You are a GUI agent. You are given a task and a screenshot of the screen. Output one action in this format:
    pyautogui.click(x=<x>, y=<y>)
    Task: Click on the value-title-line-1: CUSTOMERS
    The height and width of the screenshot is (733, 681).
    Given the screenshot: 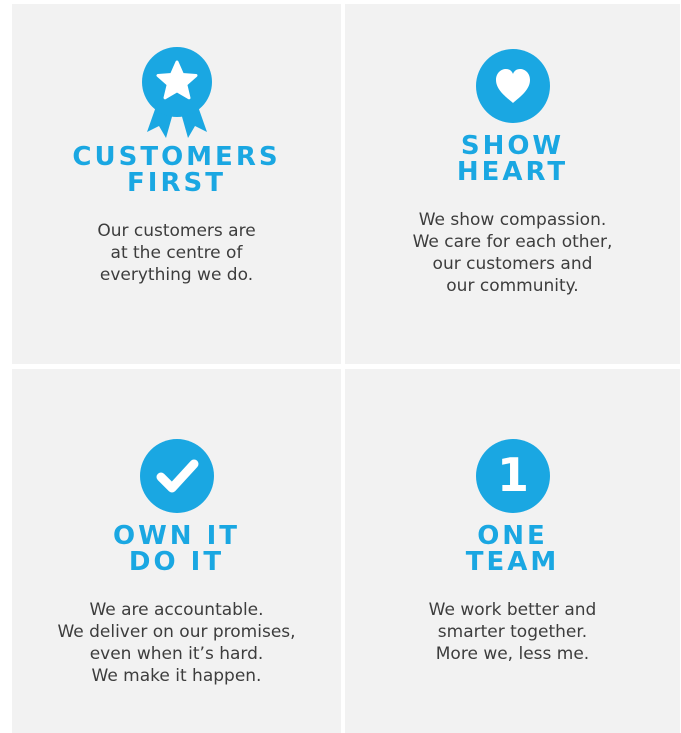 What is the action you would take?
    pyautogui.click(x=176, y=157)
    